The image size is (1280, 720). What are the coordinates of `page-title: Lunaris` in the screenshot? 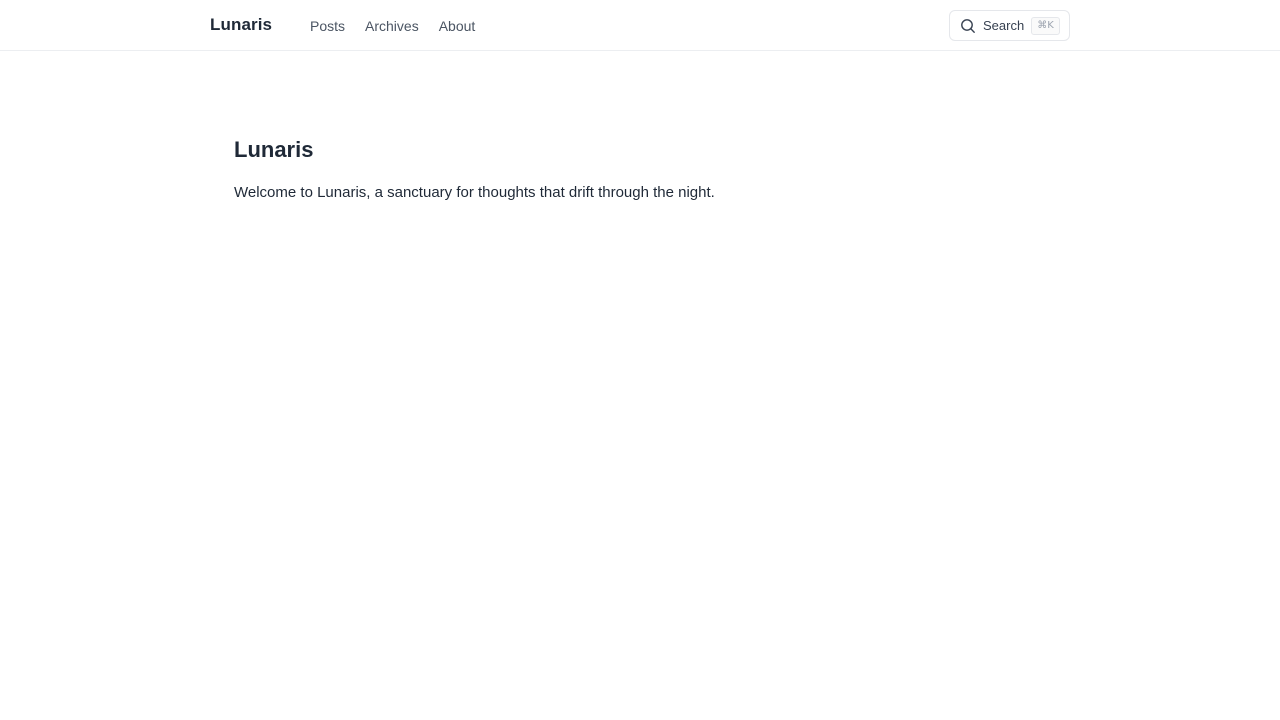 It's located at (274, 149).